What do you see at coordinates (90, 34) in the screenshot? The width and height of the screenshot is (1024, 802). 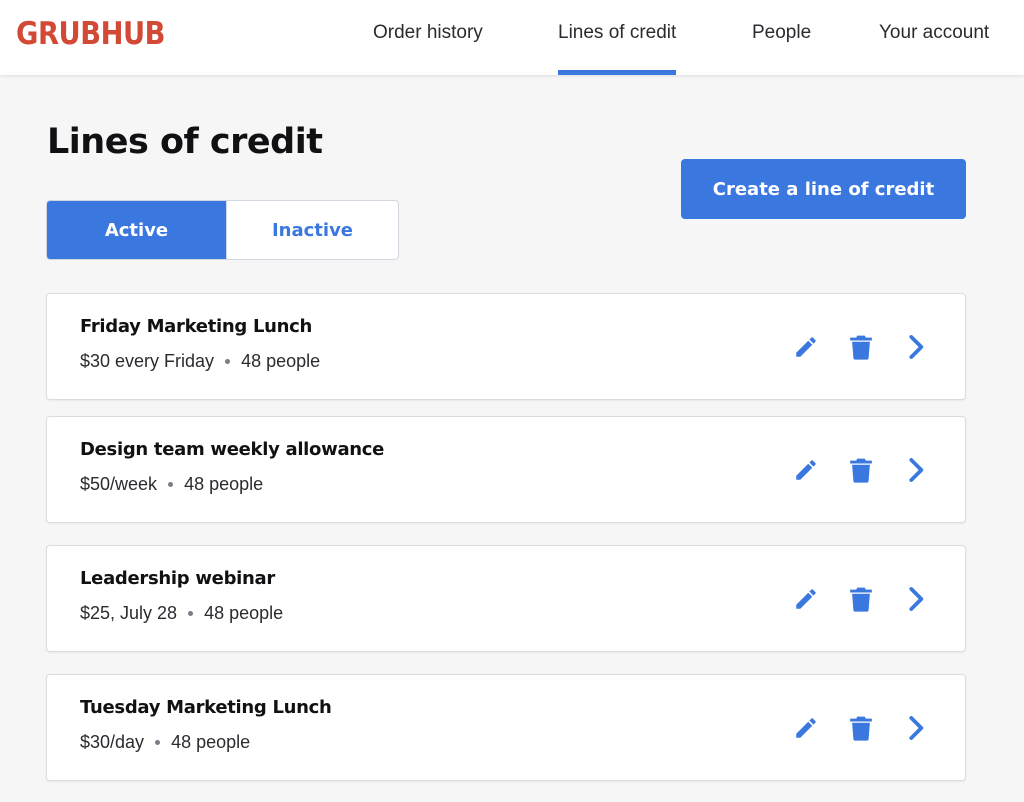 I see `grubhub-logo: GRUBHUB` at bounding box center [90, 34].